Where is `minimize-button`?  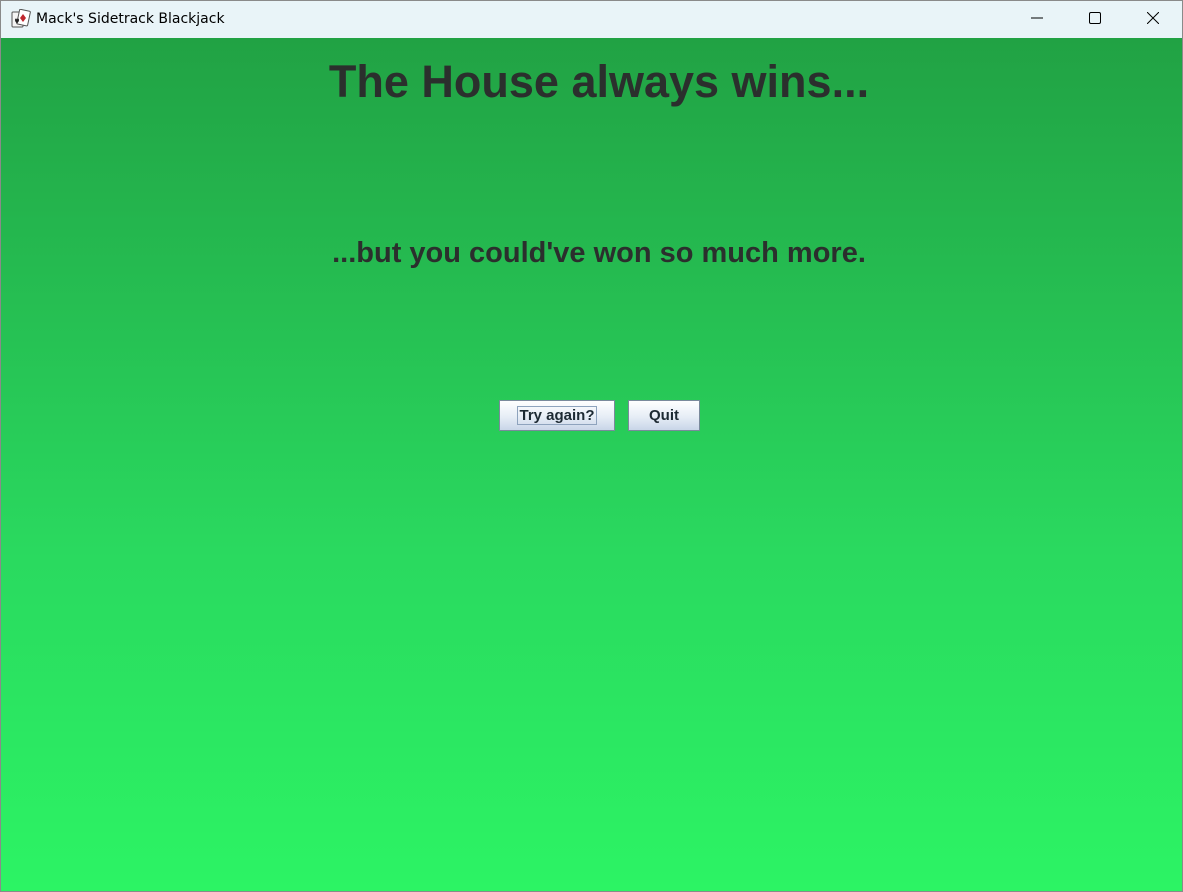
minimize-button is located at coordinates (1037, 19).